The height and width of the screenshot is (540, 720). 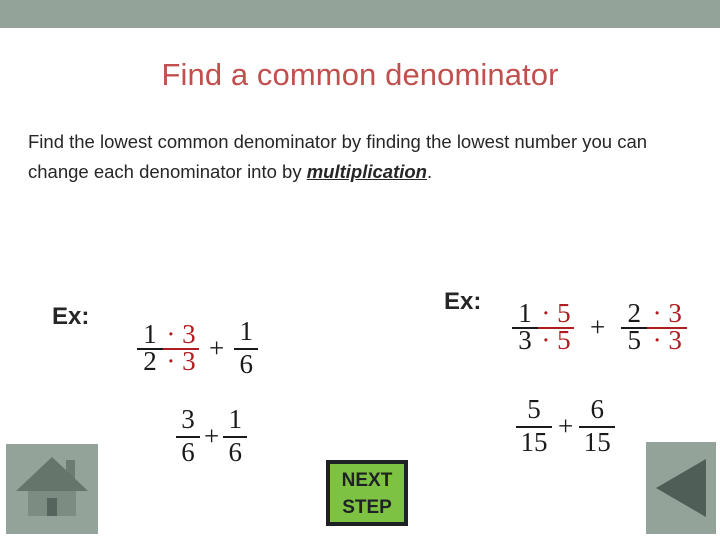 I want to click on body-text-emphasis: multiplication, so click(x=366, y=171).